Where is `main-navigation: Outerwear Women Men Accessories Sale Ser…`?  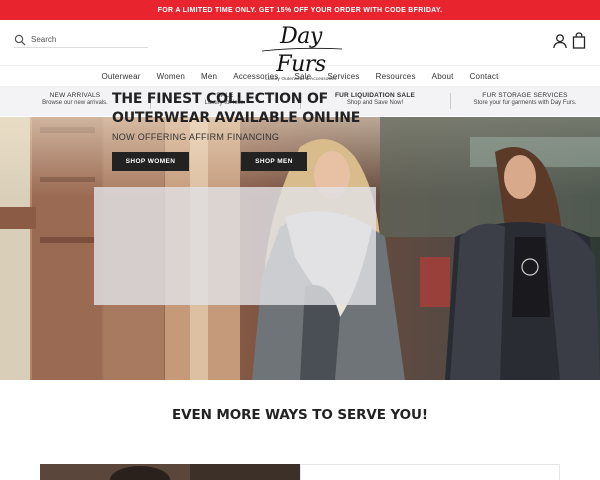 main-navigation: Outerwear Women Men Accessories Sale Ser… is located at coordinates (300, 76).